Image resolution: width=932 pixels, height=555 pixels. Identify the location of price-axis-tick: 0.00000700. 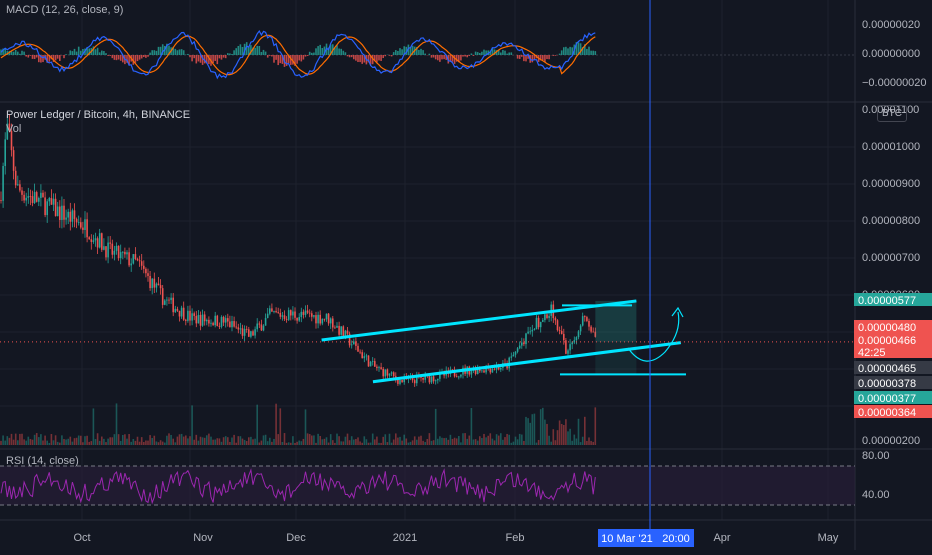
(891, 258).